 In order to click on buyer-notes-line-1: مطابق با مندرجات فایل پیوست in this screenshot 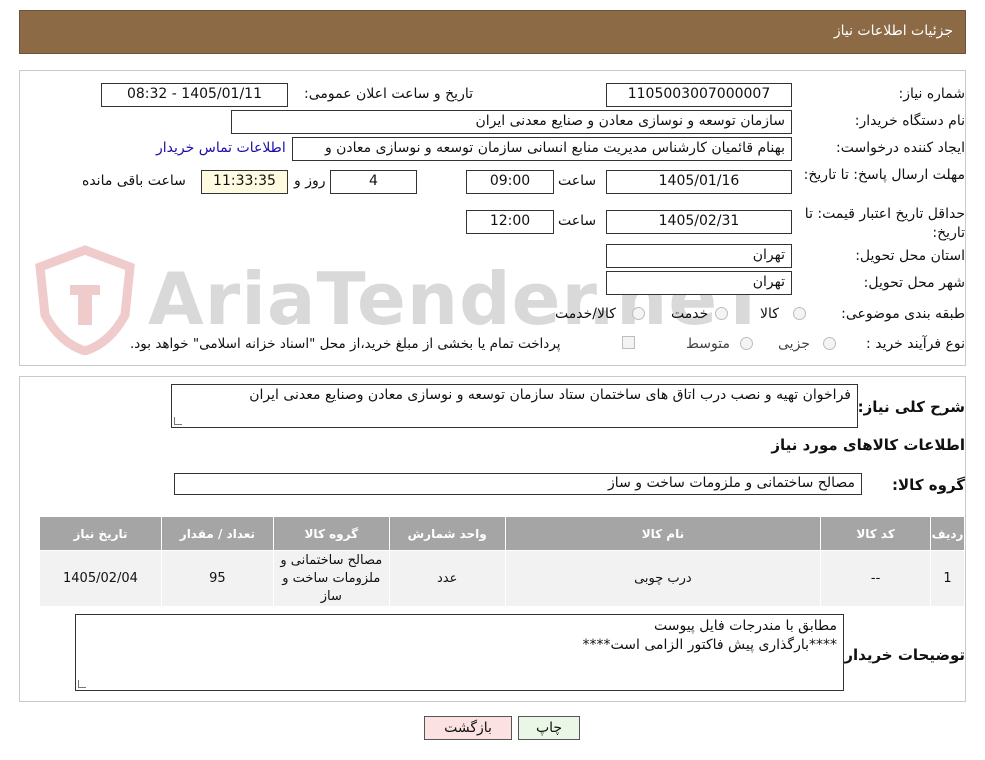, I will do `click(745, 626)`.